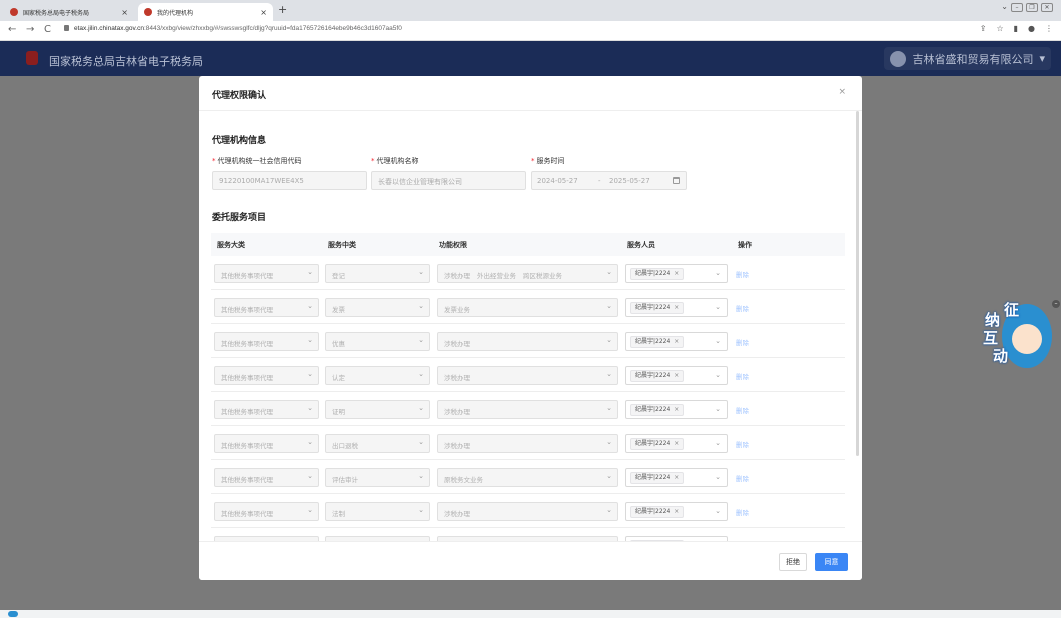 The width and height of the screenshot is (1061, 618). What do you see at coordinates (1017, 7) in the screenshot?
I see `minimize-icon: –` at bounding box center [1017, 7].